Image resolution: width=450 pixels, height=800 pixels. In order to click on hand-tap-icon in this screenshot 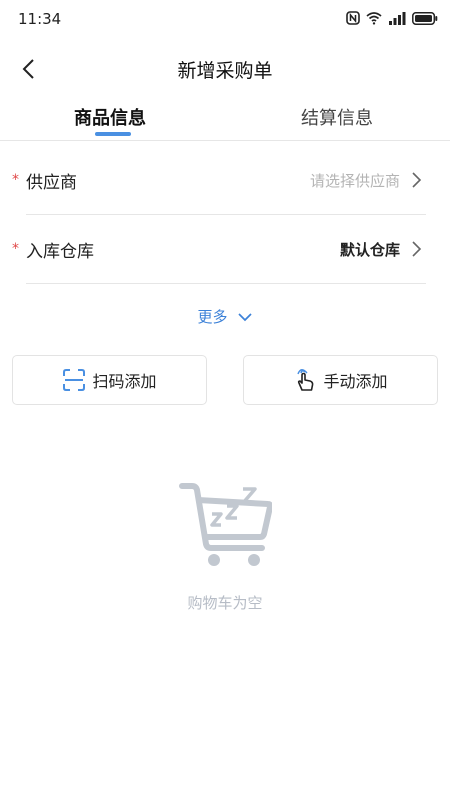, I will do `click(305, 380)`.